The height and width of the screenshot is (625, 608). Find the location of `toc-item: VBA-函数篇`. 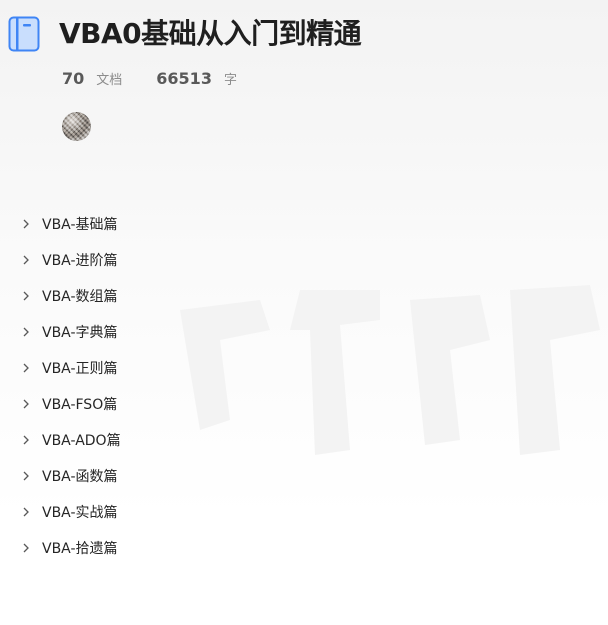

toc-item: VBA-函数篇 is located at coordinates (150, 476).